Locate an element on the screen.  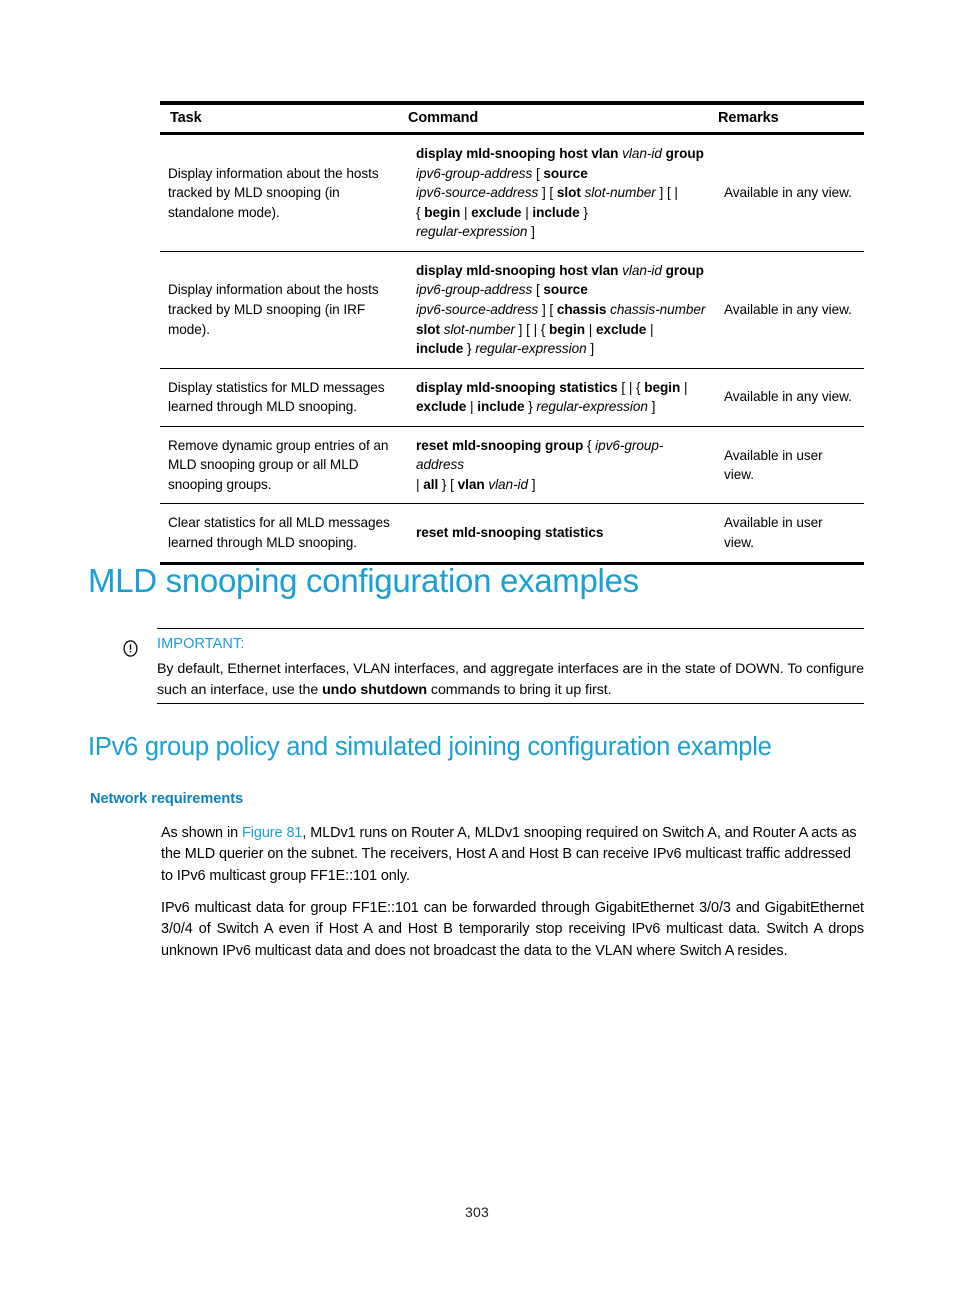
note-text-bold-command: undo shutdown is located at coordinates (375, 690).